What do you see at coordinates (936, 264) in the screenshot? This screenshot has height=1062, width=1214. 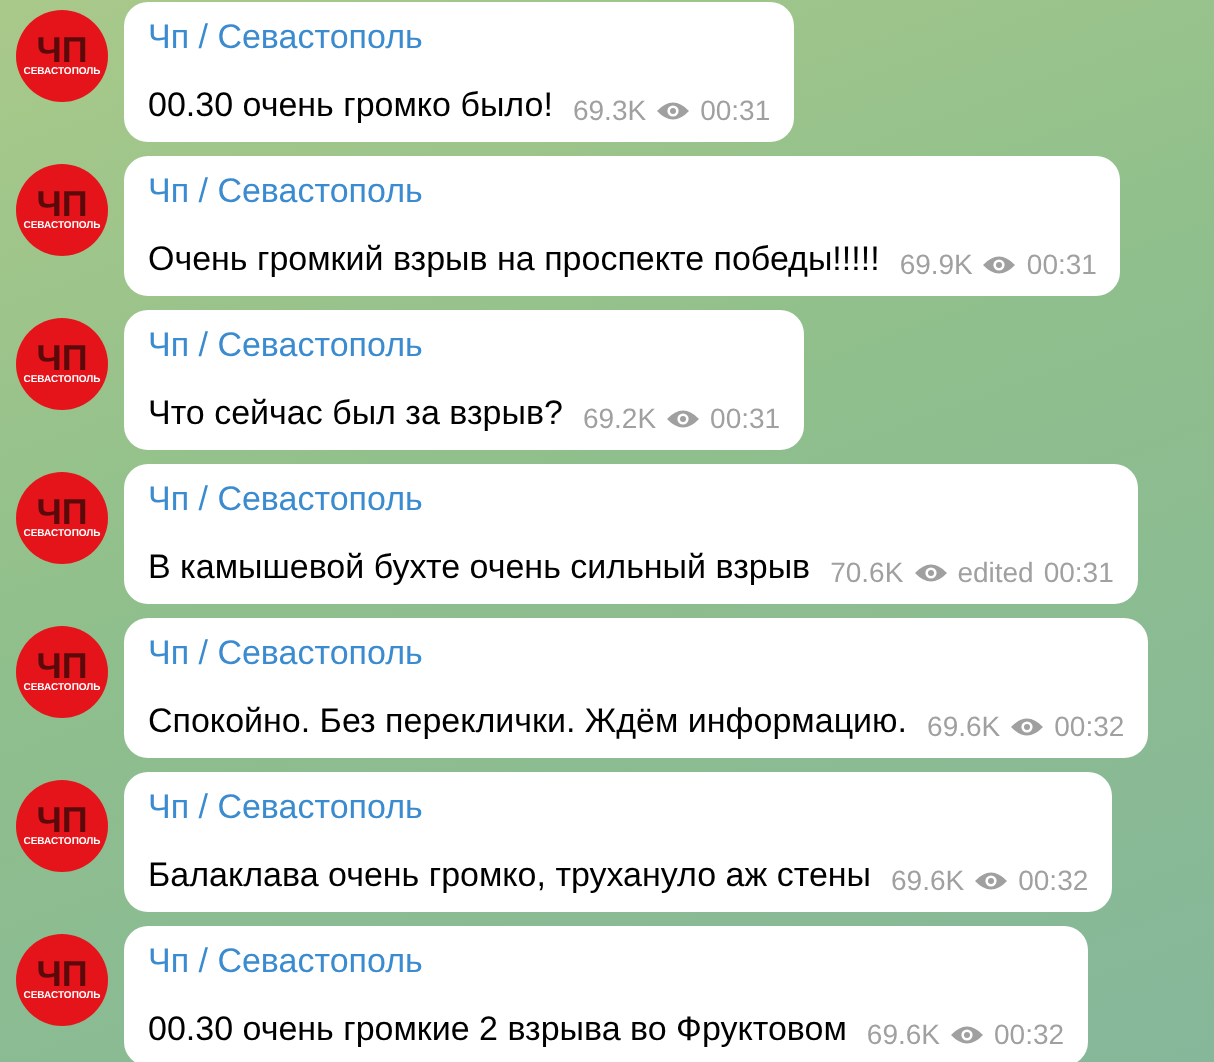 I see `view-count: 69.9K` at bounding box center [936, 264].